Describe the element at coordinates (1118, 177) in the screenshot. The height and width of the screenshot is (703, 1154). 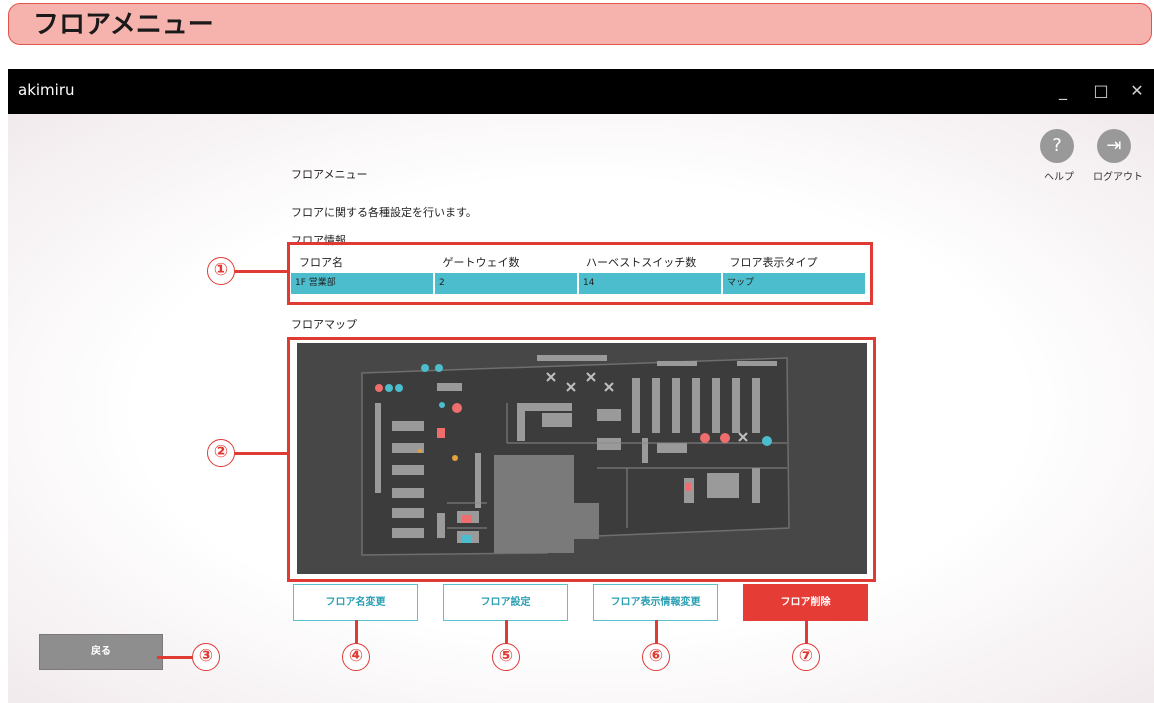
I see `logout-label: ログアウト` at that location.